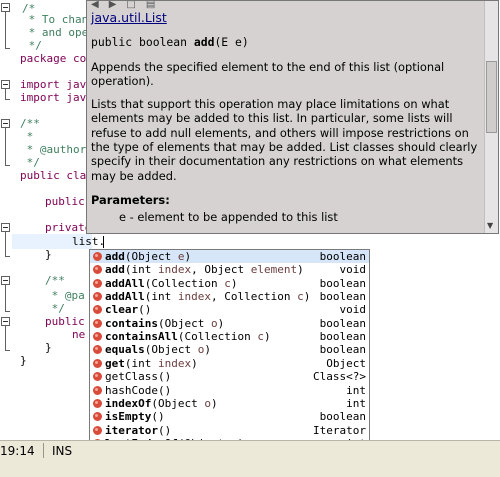  Describe the element at coordinates (339, 430) in the screenshot. I see `completion-return-type: Iterator` at that location.